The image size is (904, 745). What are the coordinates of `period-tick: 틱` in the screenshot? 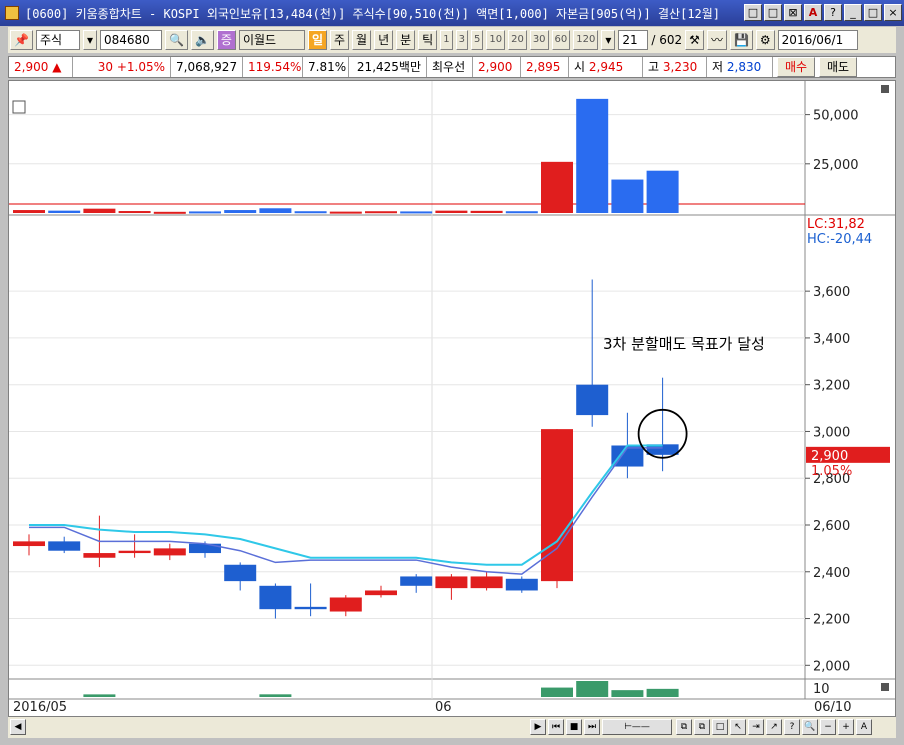 It's located at (428, 40).